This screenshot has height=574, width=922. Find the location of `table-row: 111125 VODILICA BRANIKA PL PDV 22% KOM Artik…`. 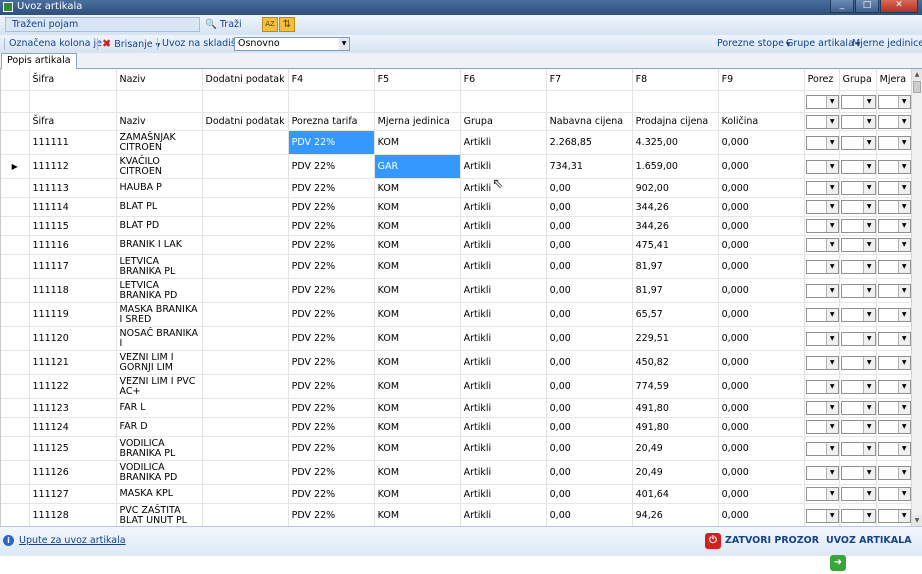

table-row: 111125 VODILICA BRANIKA PL PDV 22% KOM Artik… is located at coordinates (456, 448).